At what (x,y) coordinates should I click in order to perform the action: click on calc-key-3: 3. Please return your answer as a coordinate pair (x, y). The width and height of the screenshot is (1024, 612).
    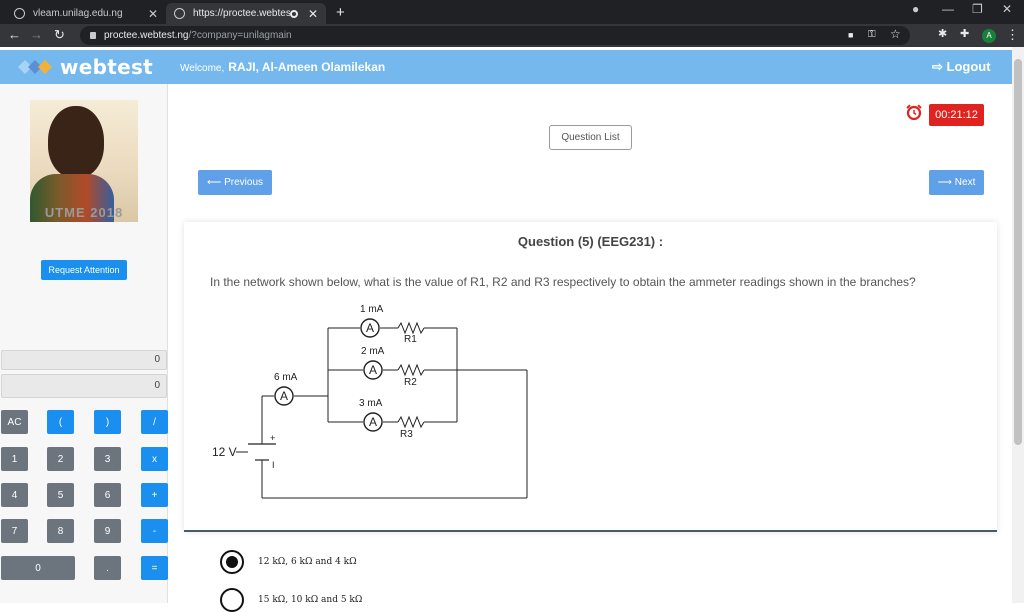
    Looking at the image, I should click on (107, 459).